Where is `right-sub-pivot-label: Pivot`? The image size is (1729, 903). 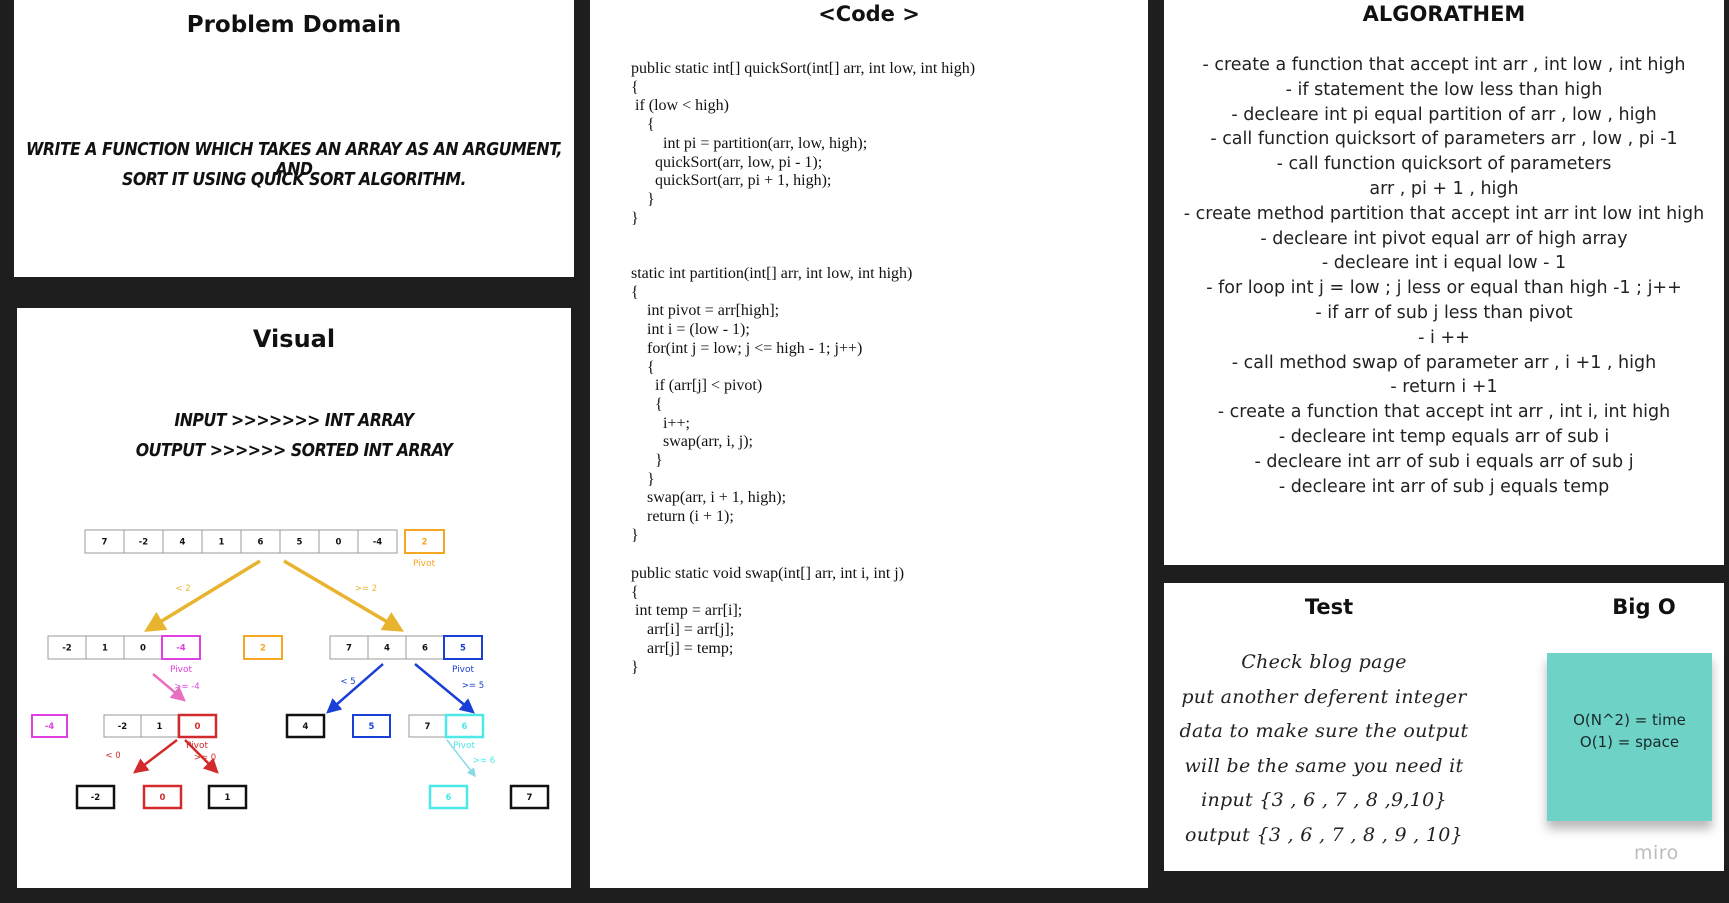 right-sub-pivot-label: Pivot is located at coordinates (463, 670).